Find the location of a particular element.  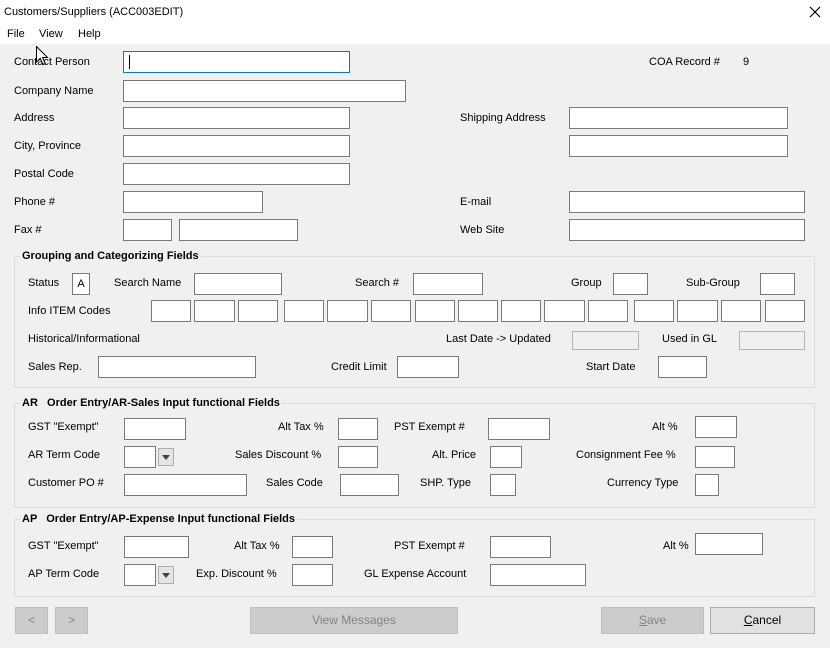

ar-sales-discount-label: Sales Discount % is located at coordinates (278, 455).